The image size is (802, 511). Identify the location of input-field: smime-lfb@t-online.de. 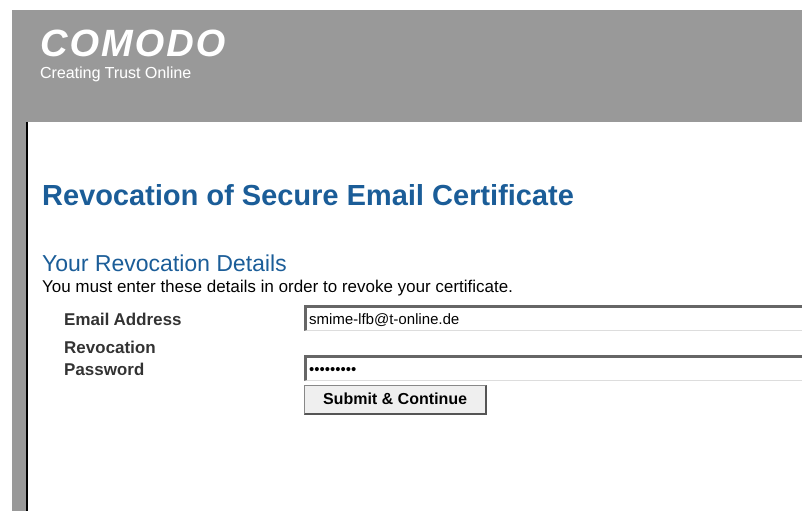
(553, 318).